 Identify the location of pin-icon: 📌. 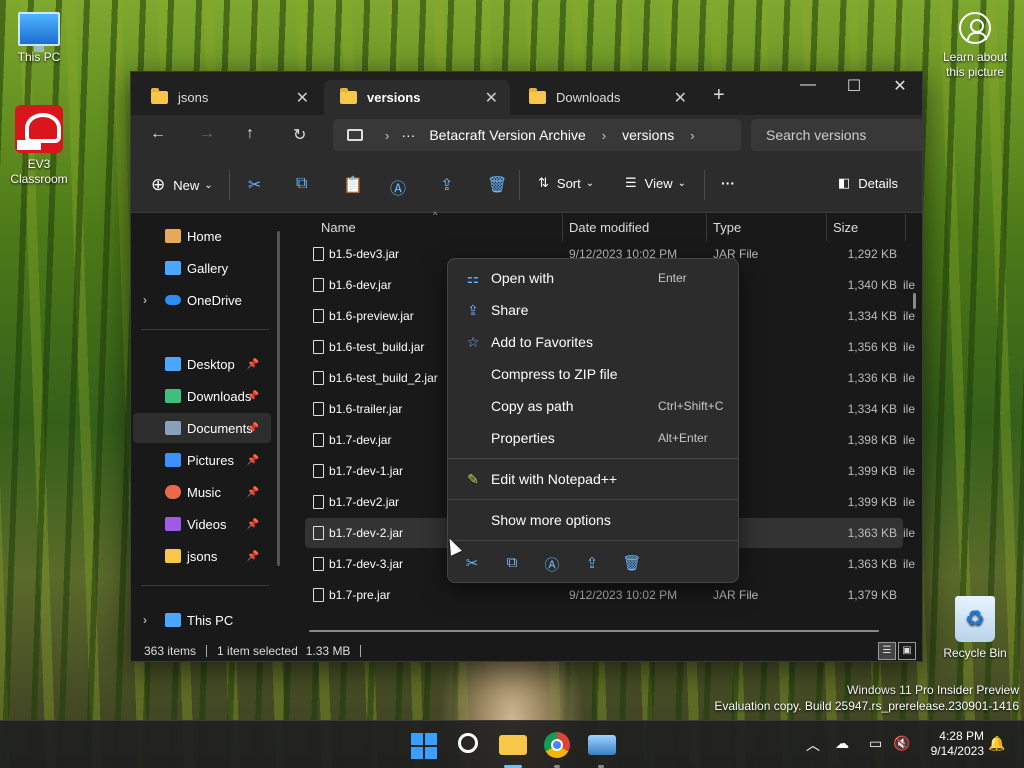
(252, 396).